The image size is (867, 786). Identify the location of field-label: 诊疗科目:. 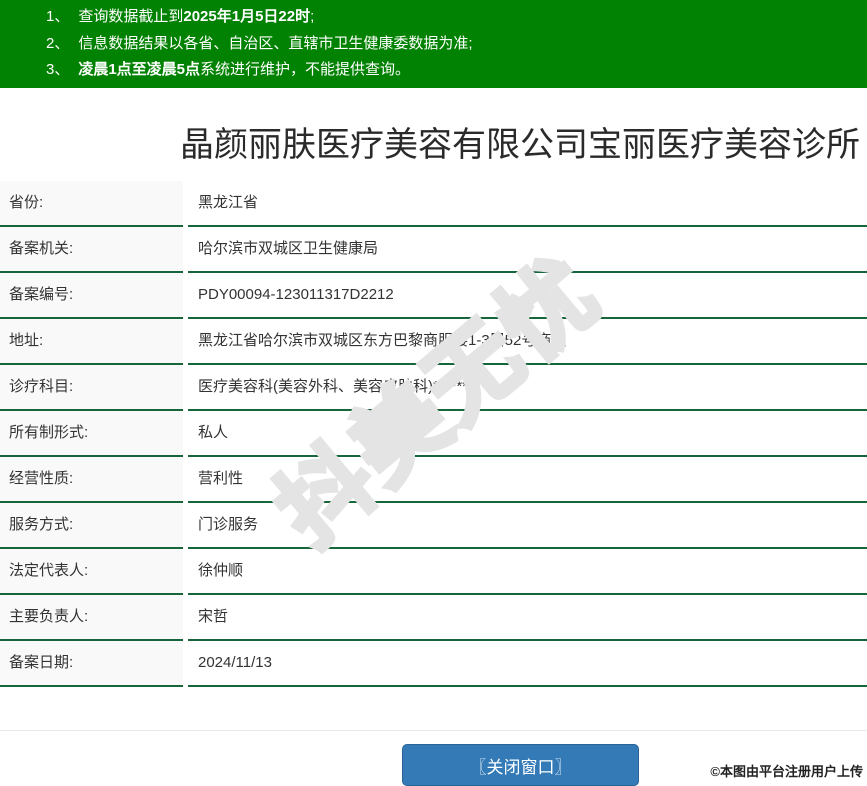
(91, 387).